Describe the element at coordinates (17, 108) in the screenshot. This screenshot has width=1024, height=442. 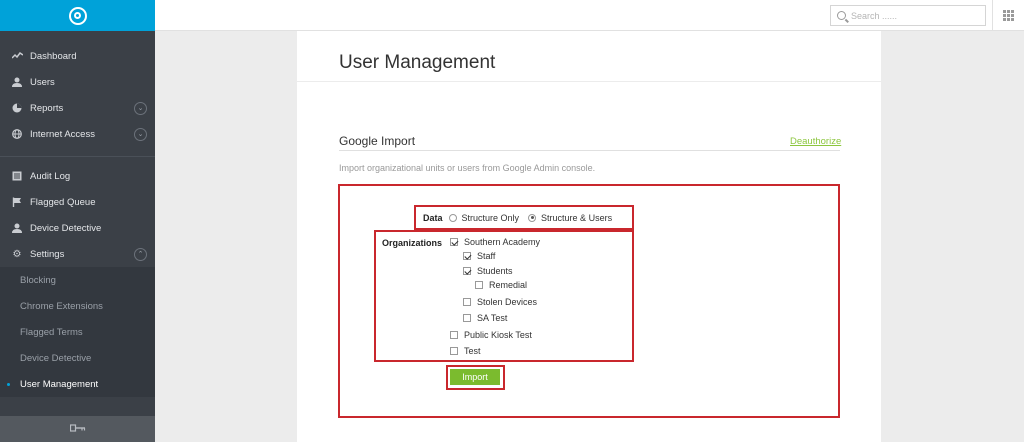
I see `pie-chart-icon` at that location.